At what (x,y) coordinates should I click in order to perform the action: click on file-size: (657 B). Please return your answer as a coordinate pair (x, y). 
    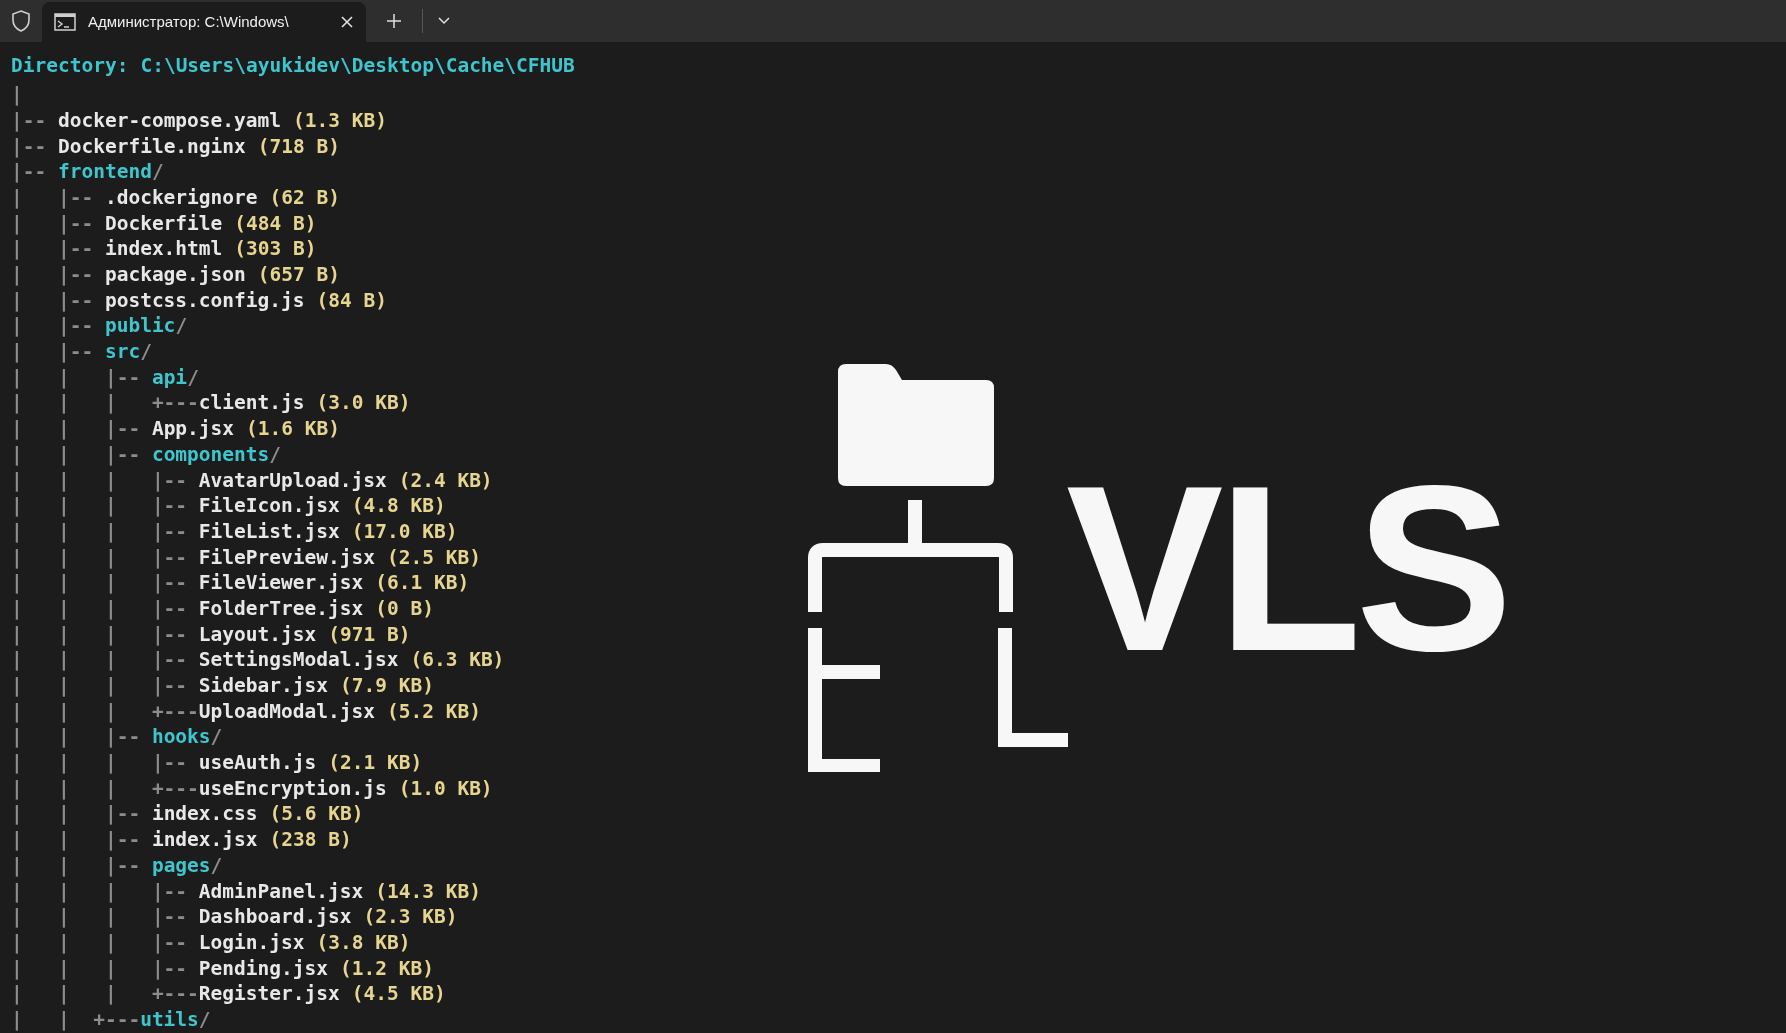
    Looking at the image, I should click on (298, 275).